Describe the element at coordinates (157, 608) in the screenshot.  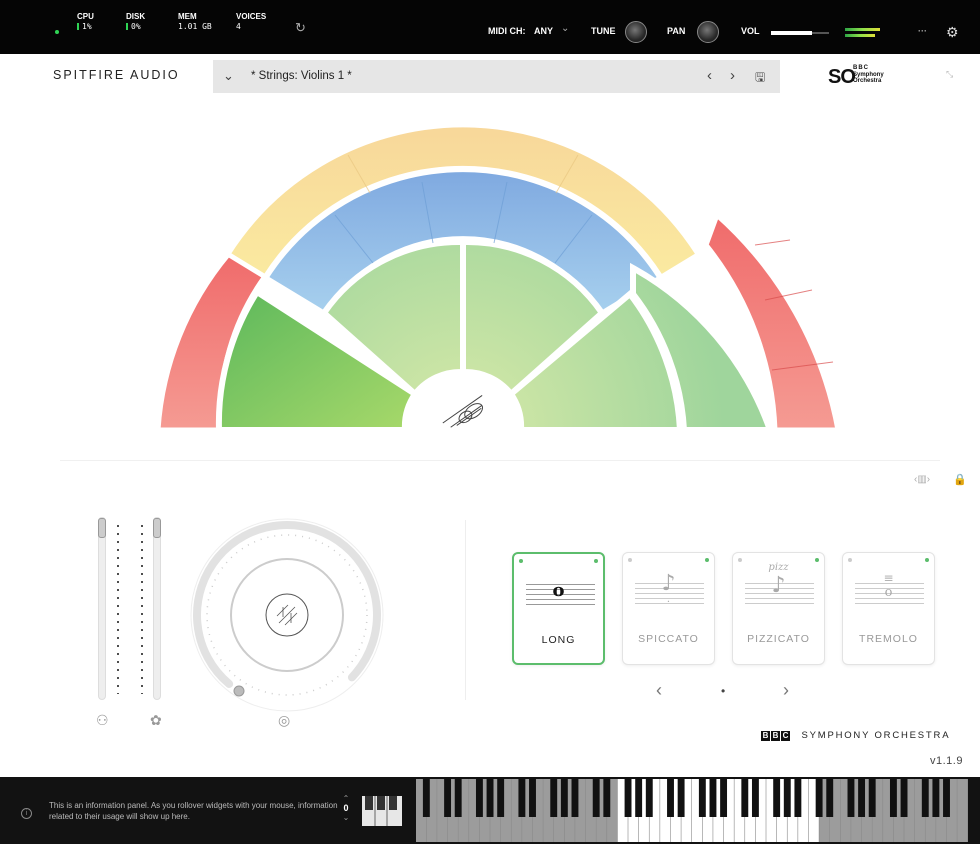
I see `expression-fader` at that location.